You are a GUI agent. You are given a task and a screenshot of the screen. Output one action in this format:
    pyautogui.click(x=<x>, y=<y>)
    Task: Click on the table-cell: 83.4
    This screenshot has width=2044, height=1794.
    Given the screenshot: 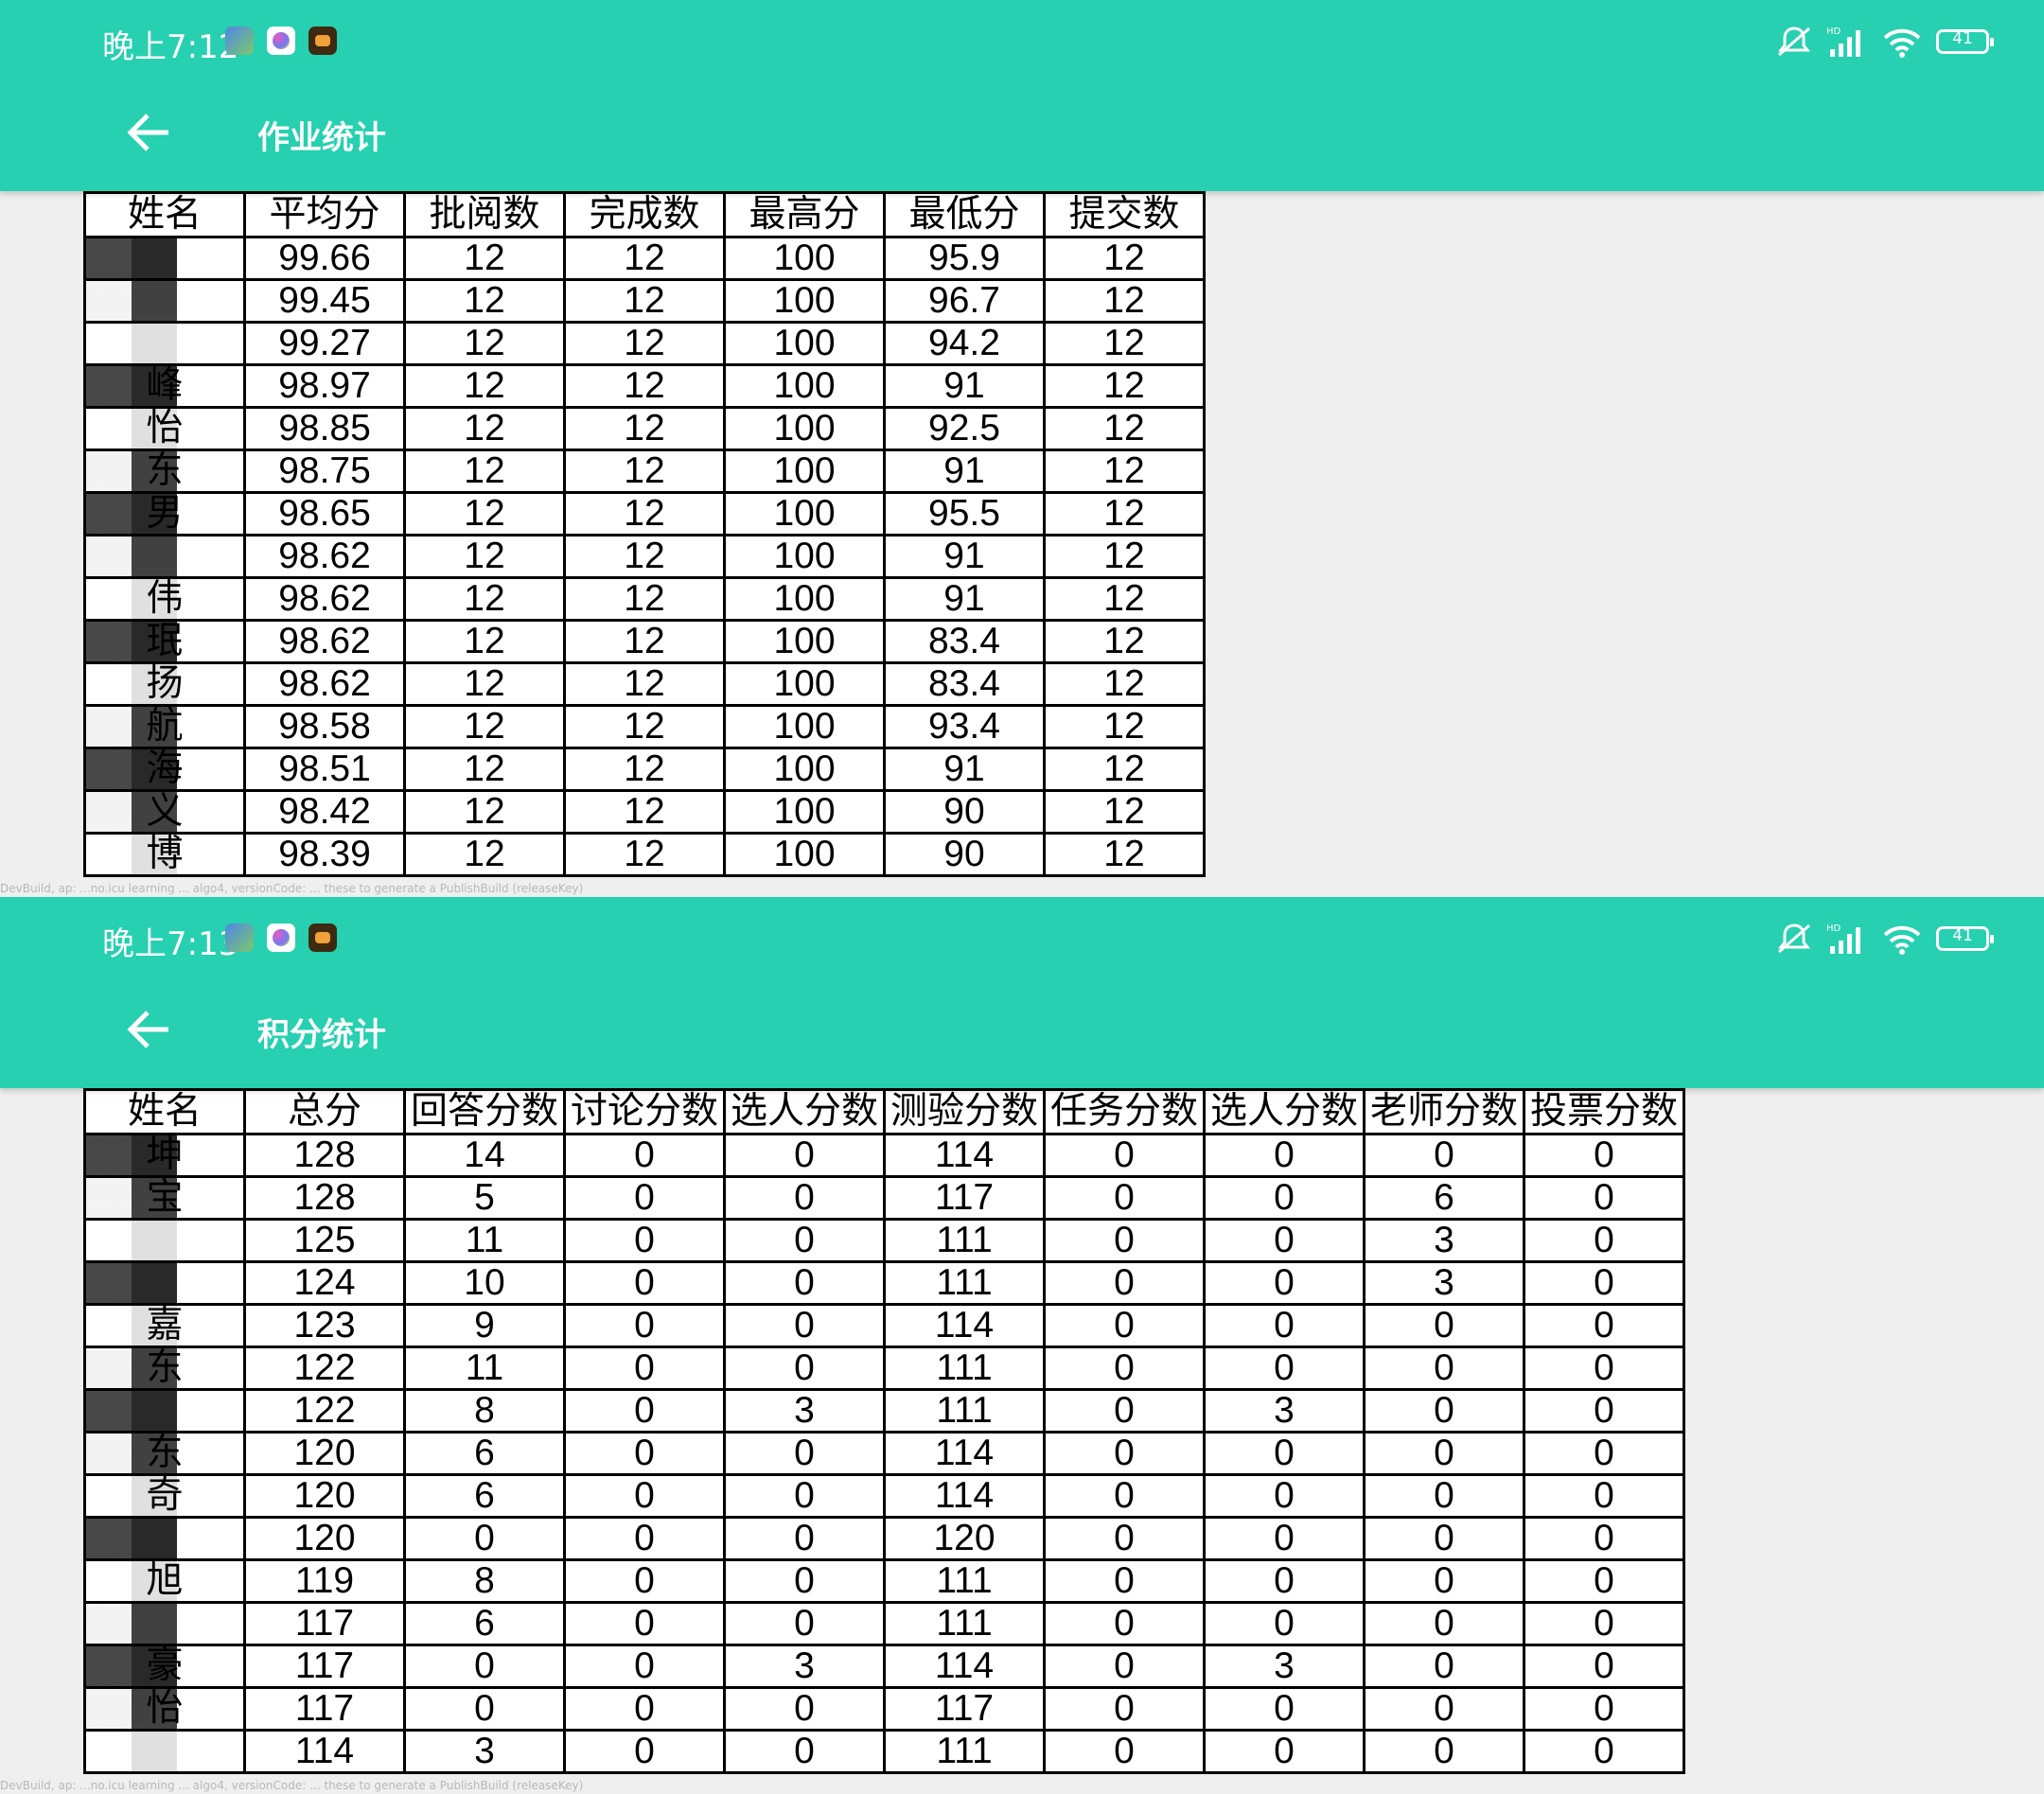 What is the action you would take?
    pyautogui.click(x=964, y=641)
    